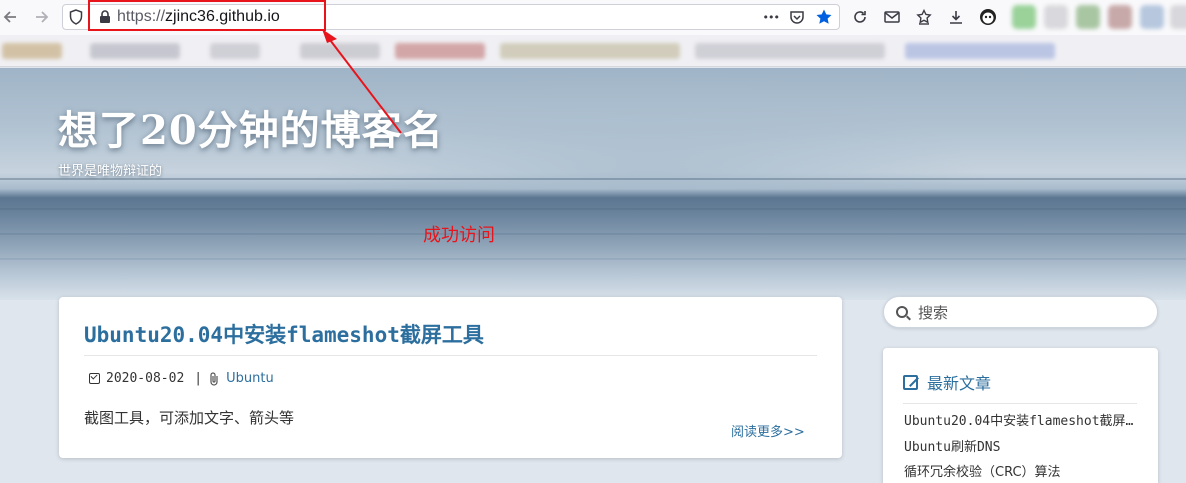 The width and height of the screenshot is (1186, 483). Describe the element at coordinates (771, 17) in the screenshot. I see `page-actions-icon: •••` at that location.